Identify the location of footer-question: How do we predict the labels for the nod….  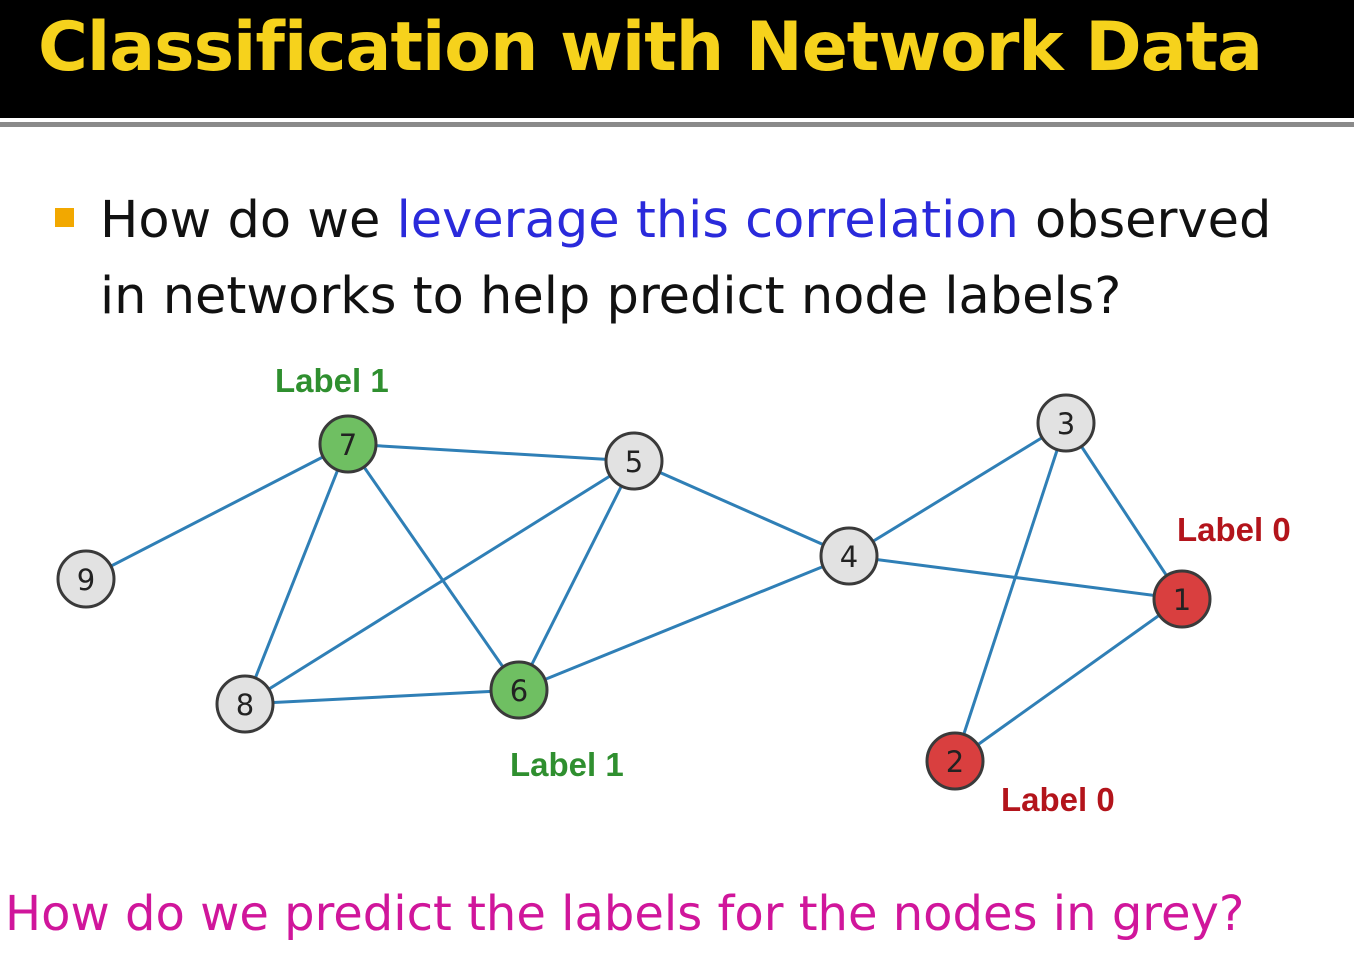
(625, 914).